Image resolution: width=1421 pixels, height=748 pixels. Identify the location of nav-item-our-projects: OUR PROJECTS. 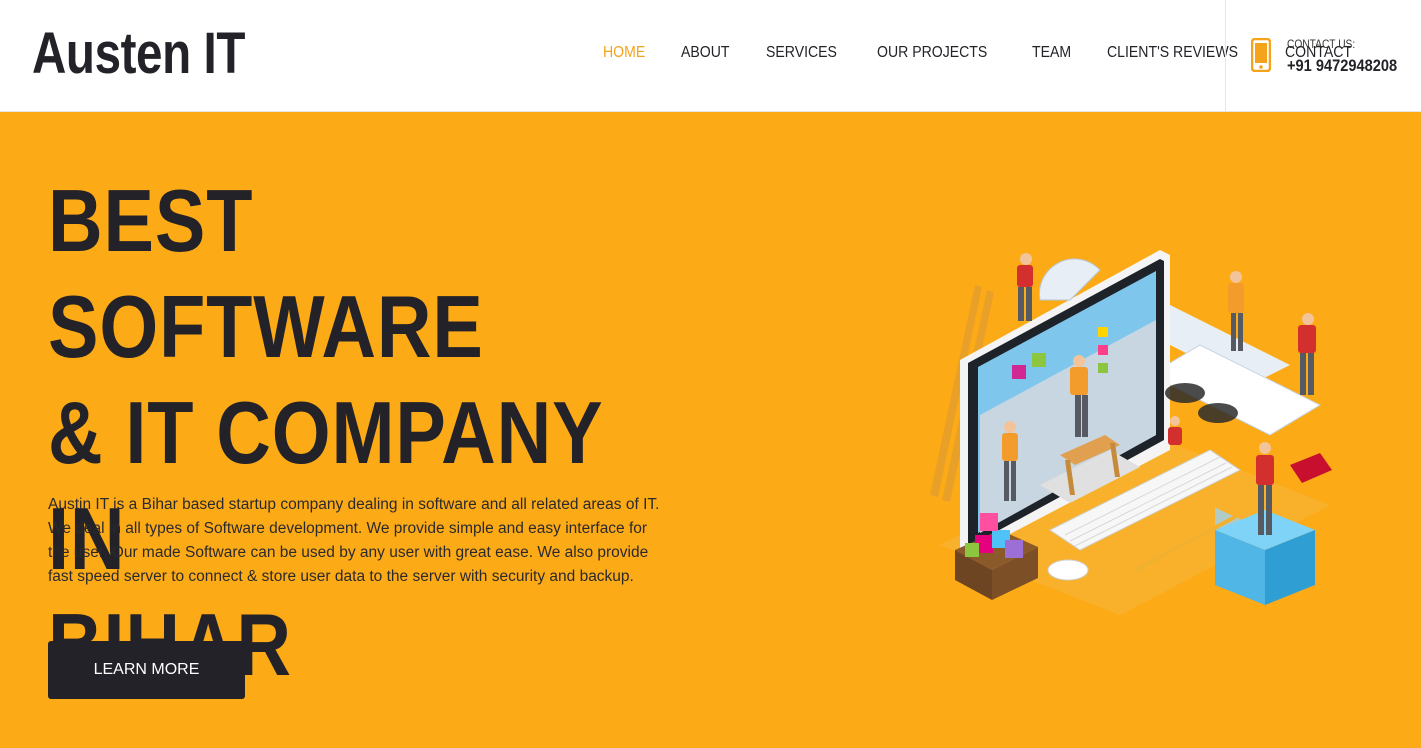
(932, 53).